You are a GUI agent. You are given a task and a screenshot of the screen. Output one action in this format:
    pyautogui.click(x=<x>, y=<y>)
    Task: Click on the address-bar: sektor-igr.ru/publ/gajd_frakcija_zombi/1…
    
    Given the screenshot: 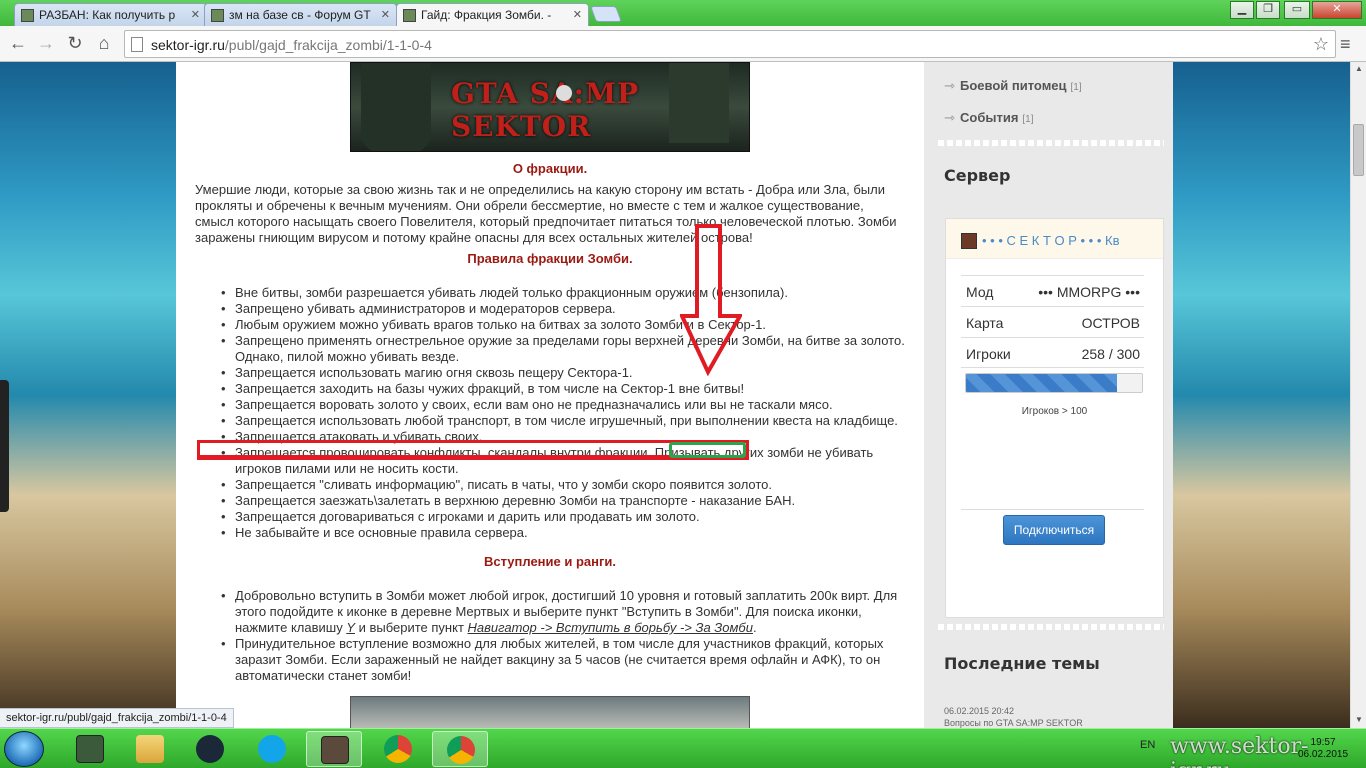 What is the action you would take?
    pyautogui.click(x=730, y=44)
    